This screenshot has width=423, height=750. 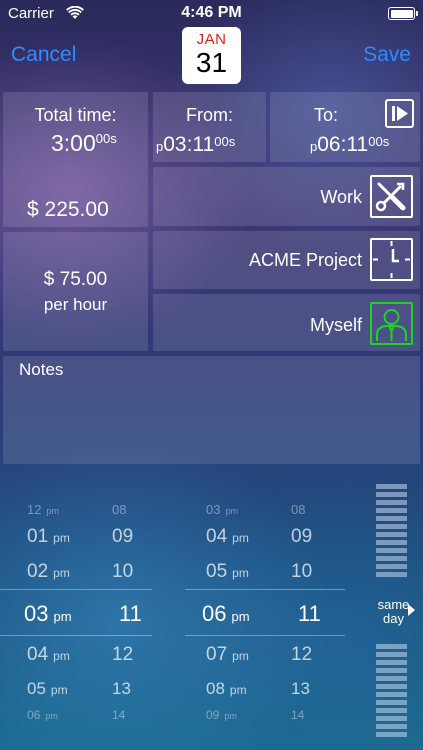 I want to click on total-amount: $ 225.00, so click(x=68, y=209).